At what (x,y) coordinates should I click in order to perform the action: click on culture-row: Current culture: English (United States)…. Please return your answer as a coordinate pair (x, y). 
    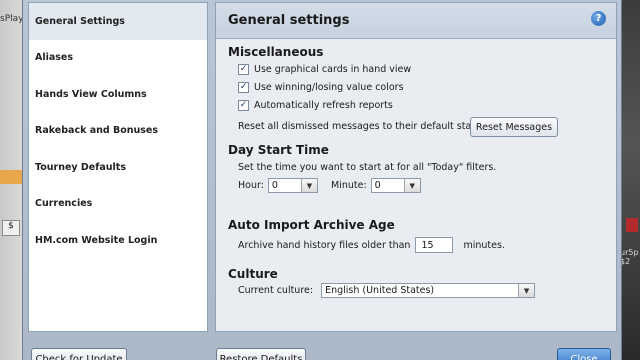
    Looking at the image, I should click on (387, 290).